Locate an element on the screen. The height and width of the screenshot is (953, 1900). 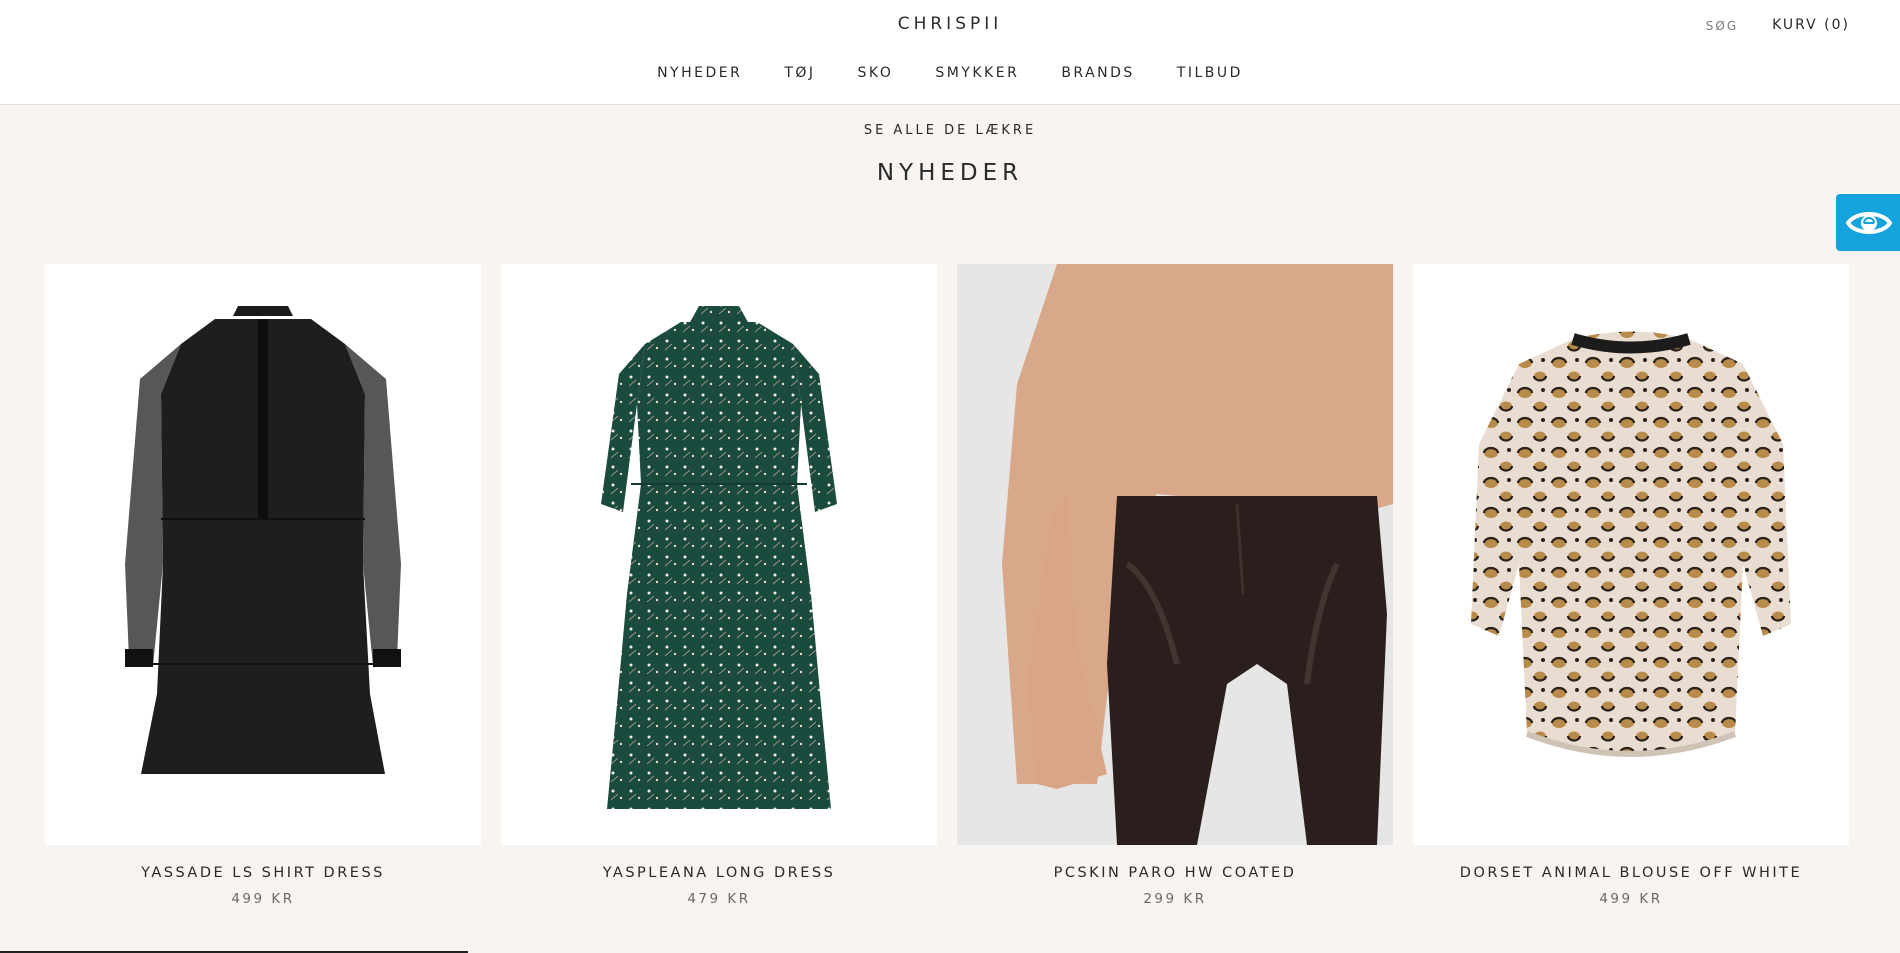
cart-link: KURV (0) is located at coordinates (1811, 25).